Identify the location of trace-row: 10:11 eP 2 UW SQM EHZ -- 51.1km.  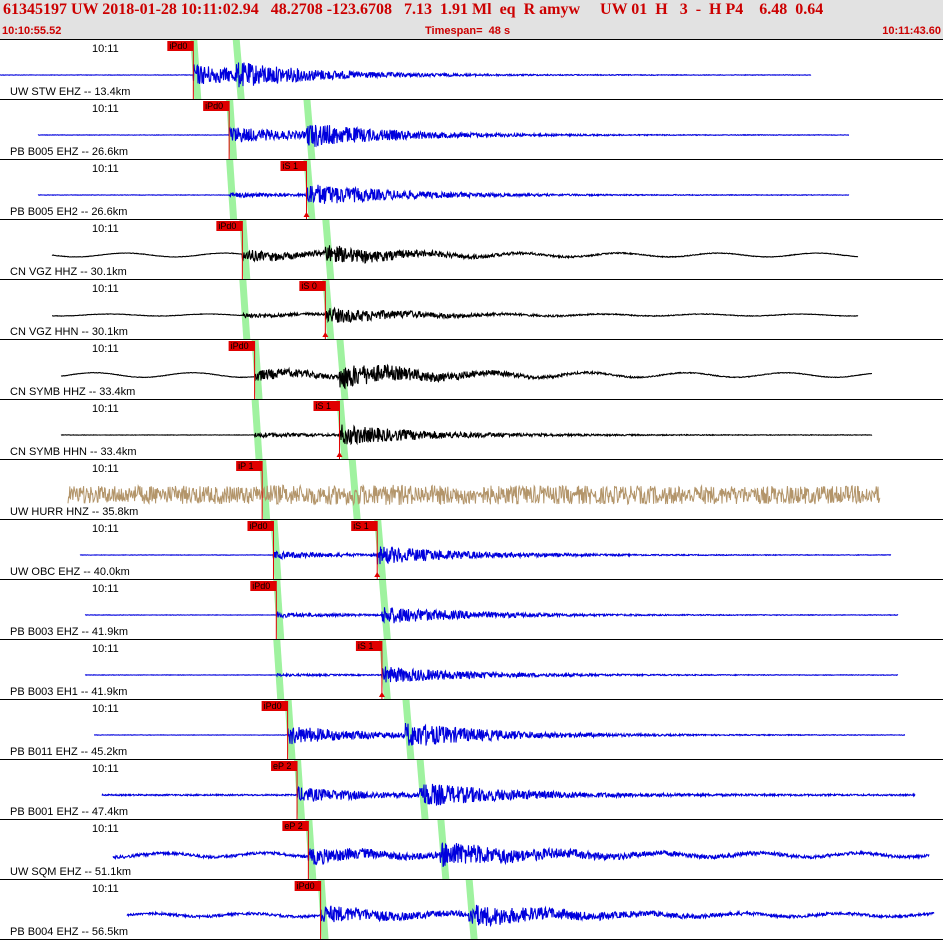
(471, 850).